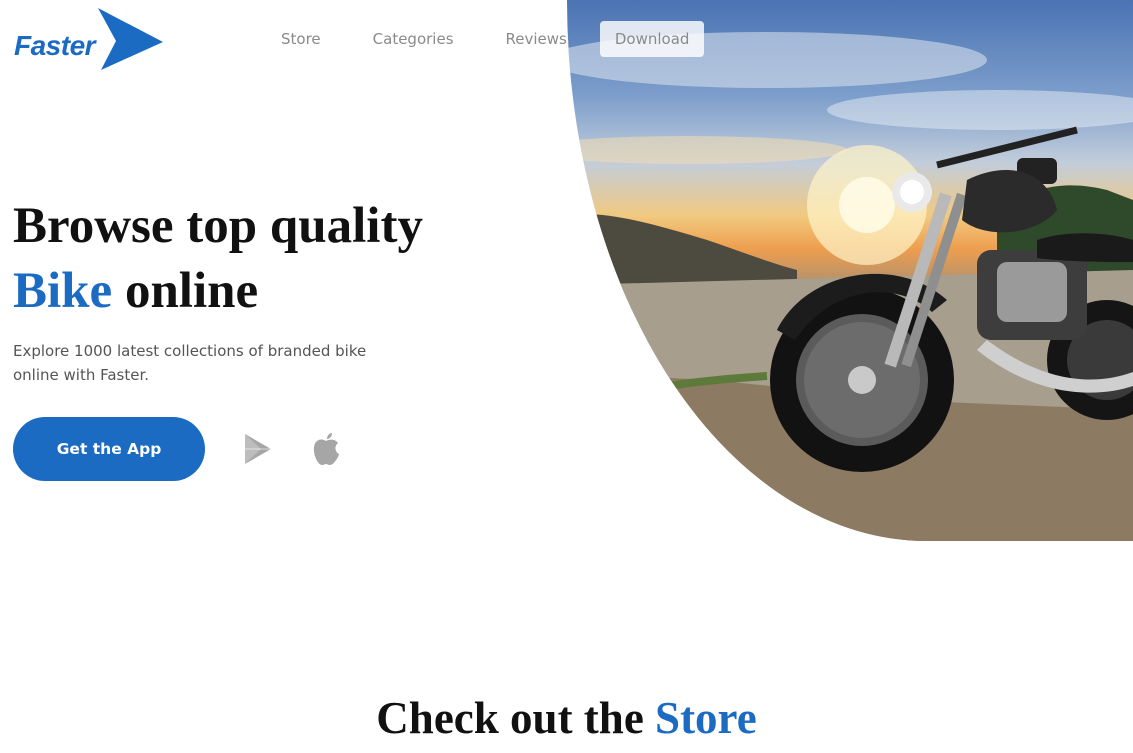 The width and height of the screenshot is (1133, 753). What do you see at coordinates (483, 39) in the screenshot?
I see `main-nav: Store Categories Reviews Download` at bounding box center [483, 39].